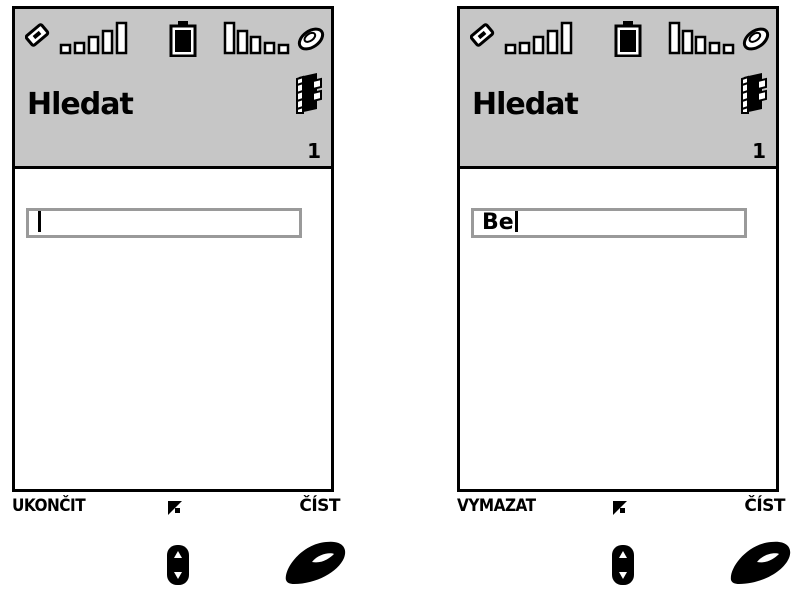  I want to click on search-input, so click(164, 223).